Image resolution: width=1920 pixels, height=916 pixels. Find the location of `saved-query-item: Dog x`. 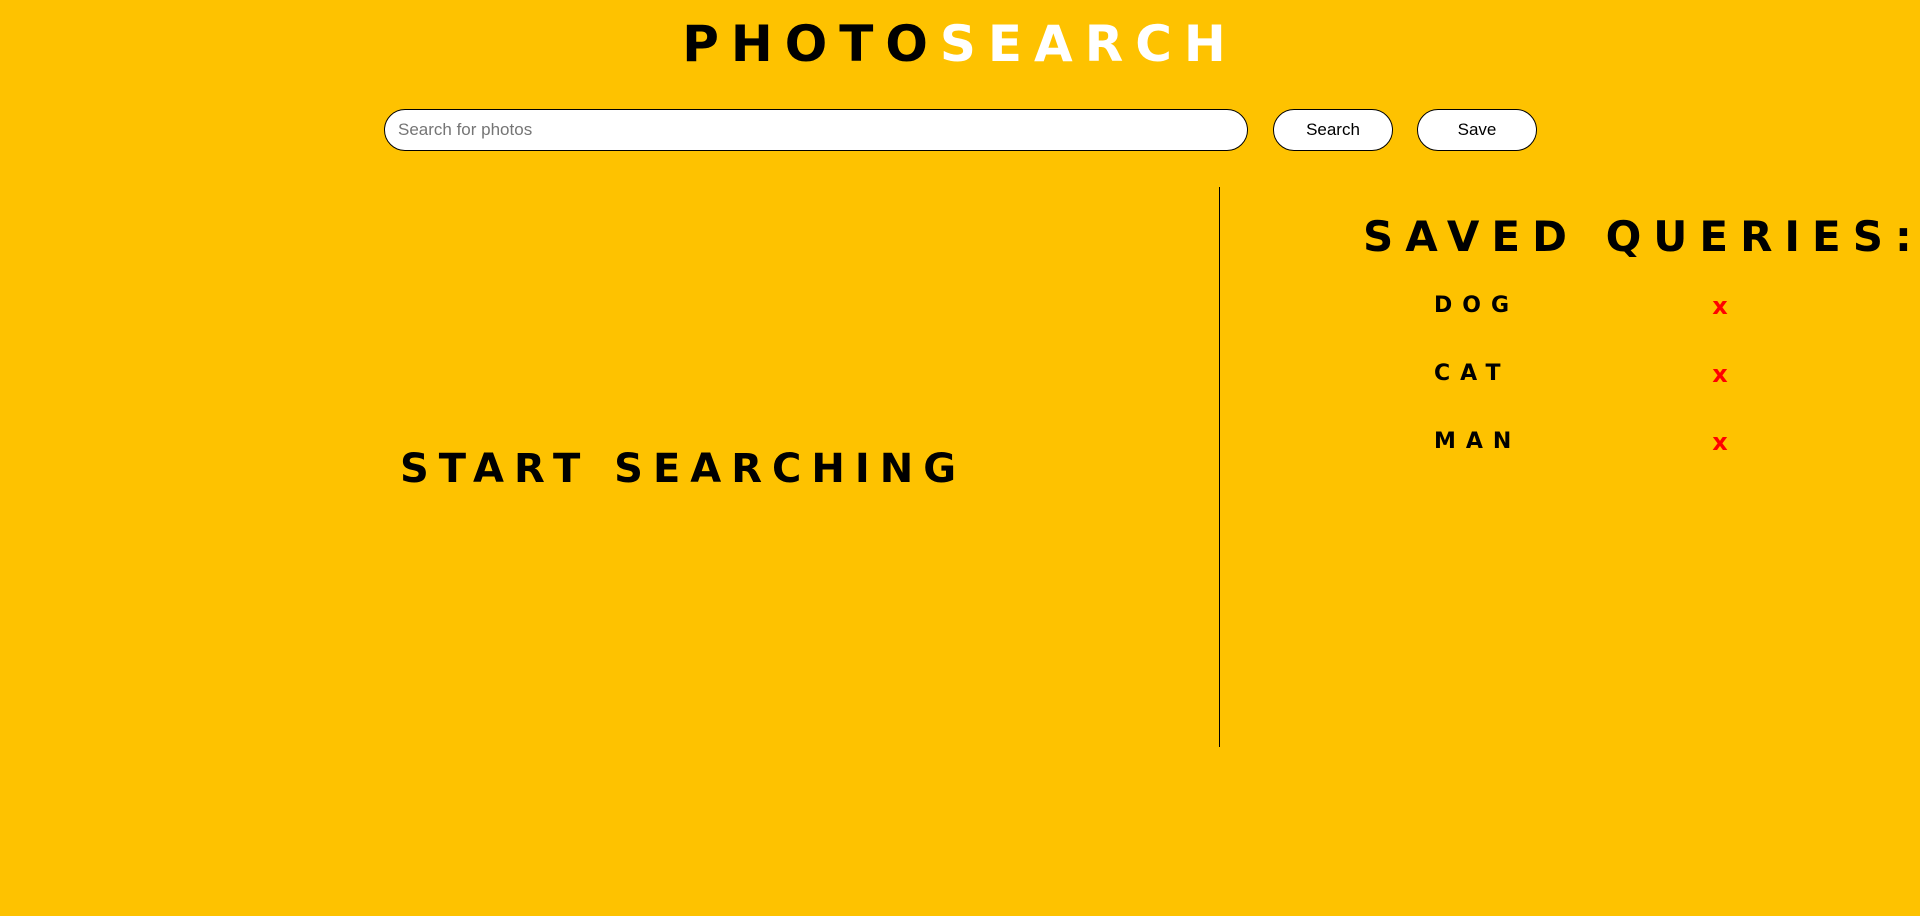

saved-query-item: Dog x is located at coordinates (1580, 324).